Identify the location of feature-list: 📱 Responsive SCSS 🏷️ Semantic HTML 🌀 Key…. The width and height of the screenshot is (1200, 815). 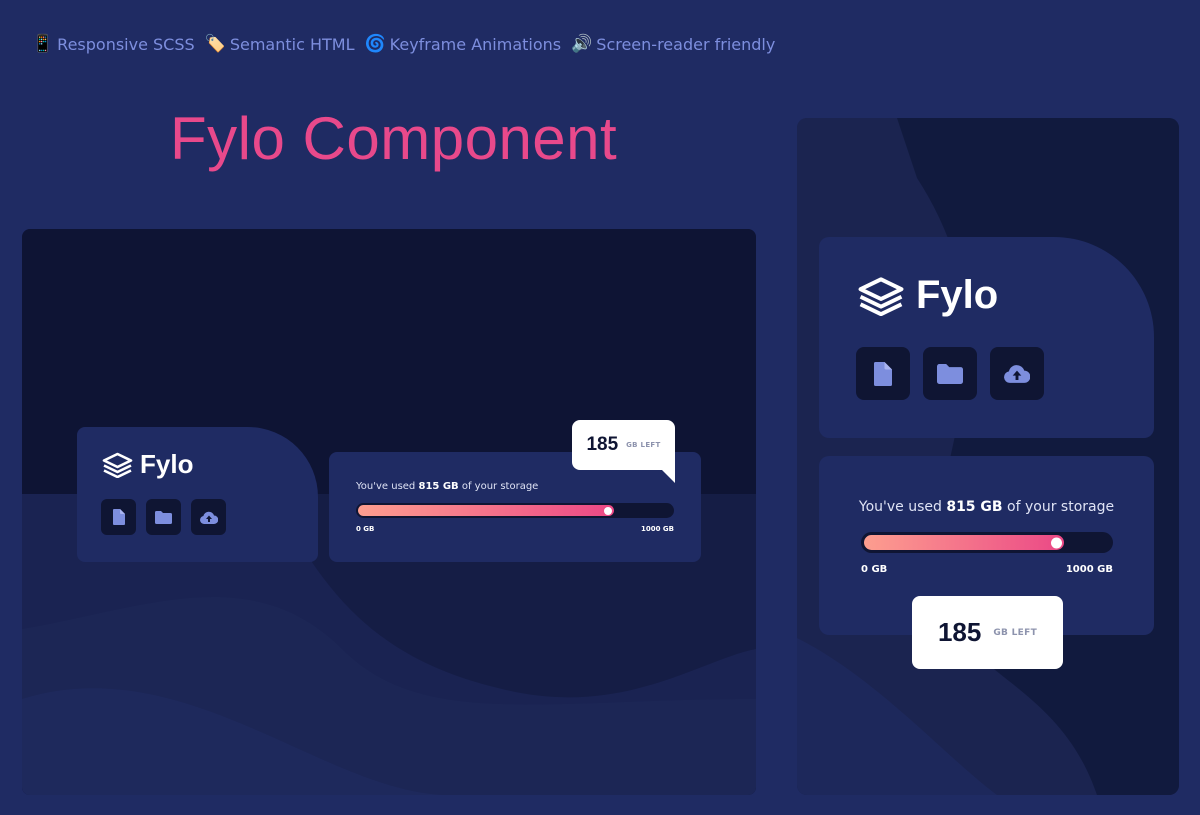
(403, 44).